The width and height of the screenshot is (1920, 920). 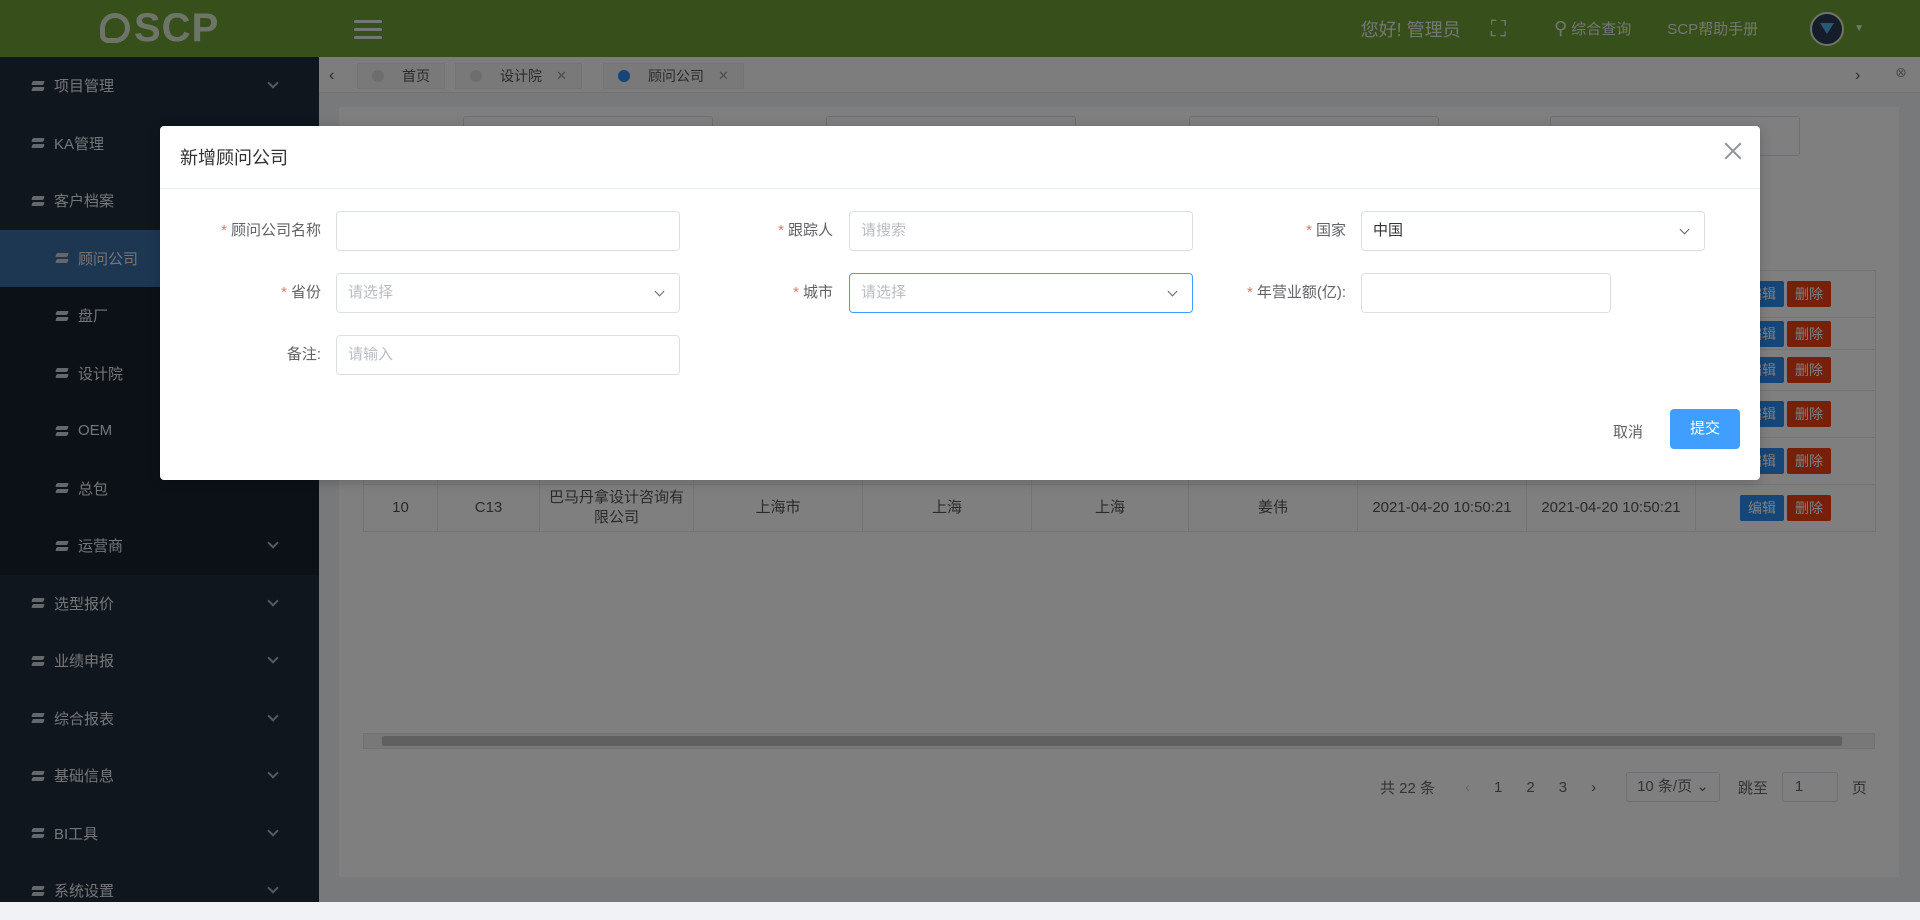 I want to click on dialog-divider, so click(x=960, y=188).